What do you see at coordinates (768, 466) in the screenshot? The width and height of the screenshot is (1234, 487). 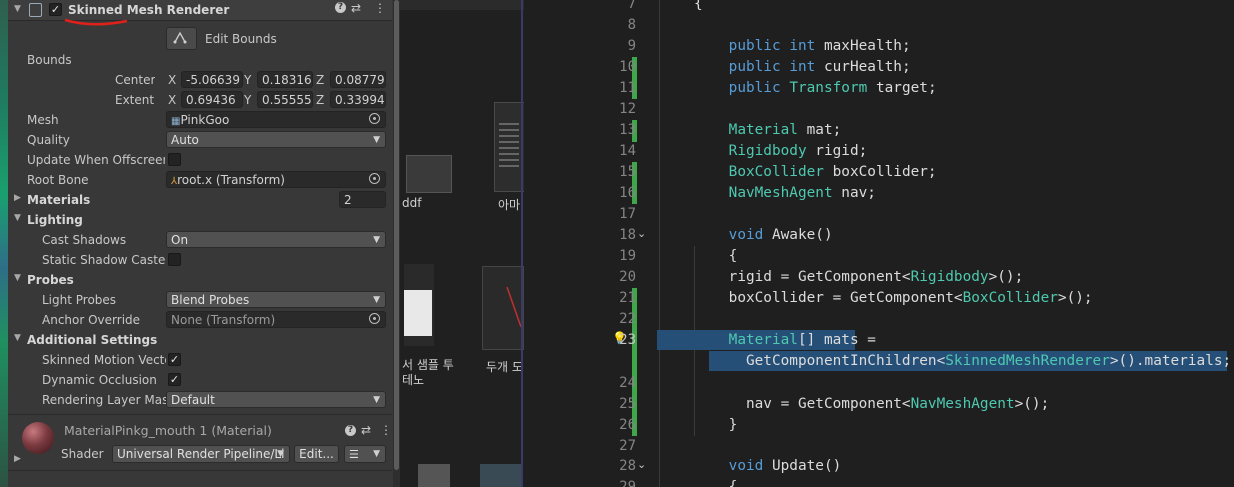 I see `code-line: void Update()` at bounding box center [768, 466].